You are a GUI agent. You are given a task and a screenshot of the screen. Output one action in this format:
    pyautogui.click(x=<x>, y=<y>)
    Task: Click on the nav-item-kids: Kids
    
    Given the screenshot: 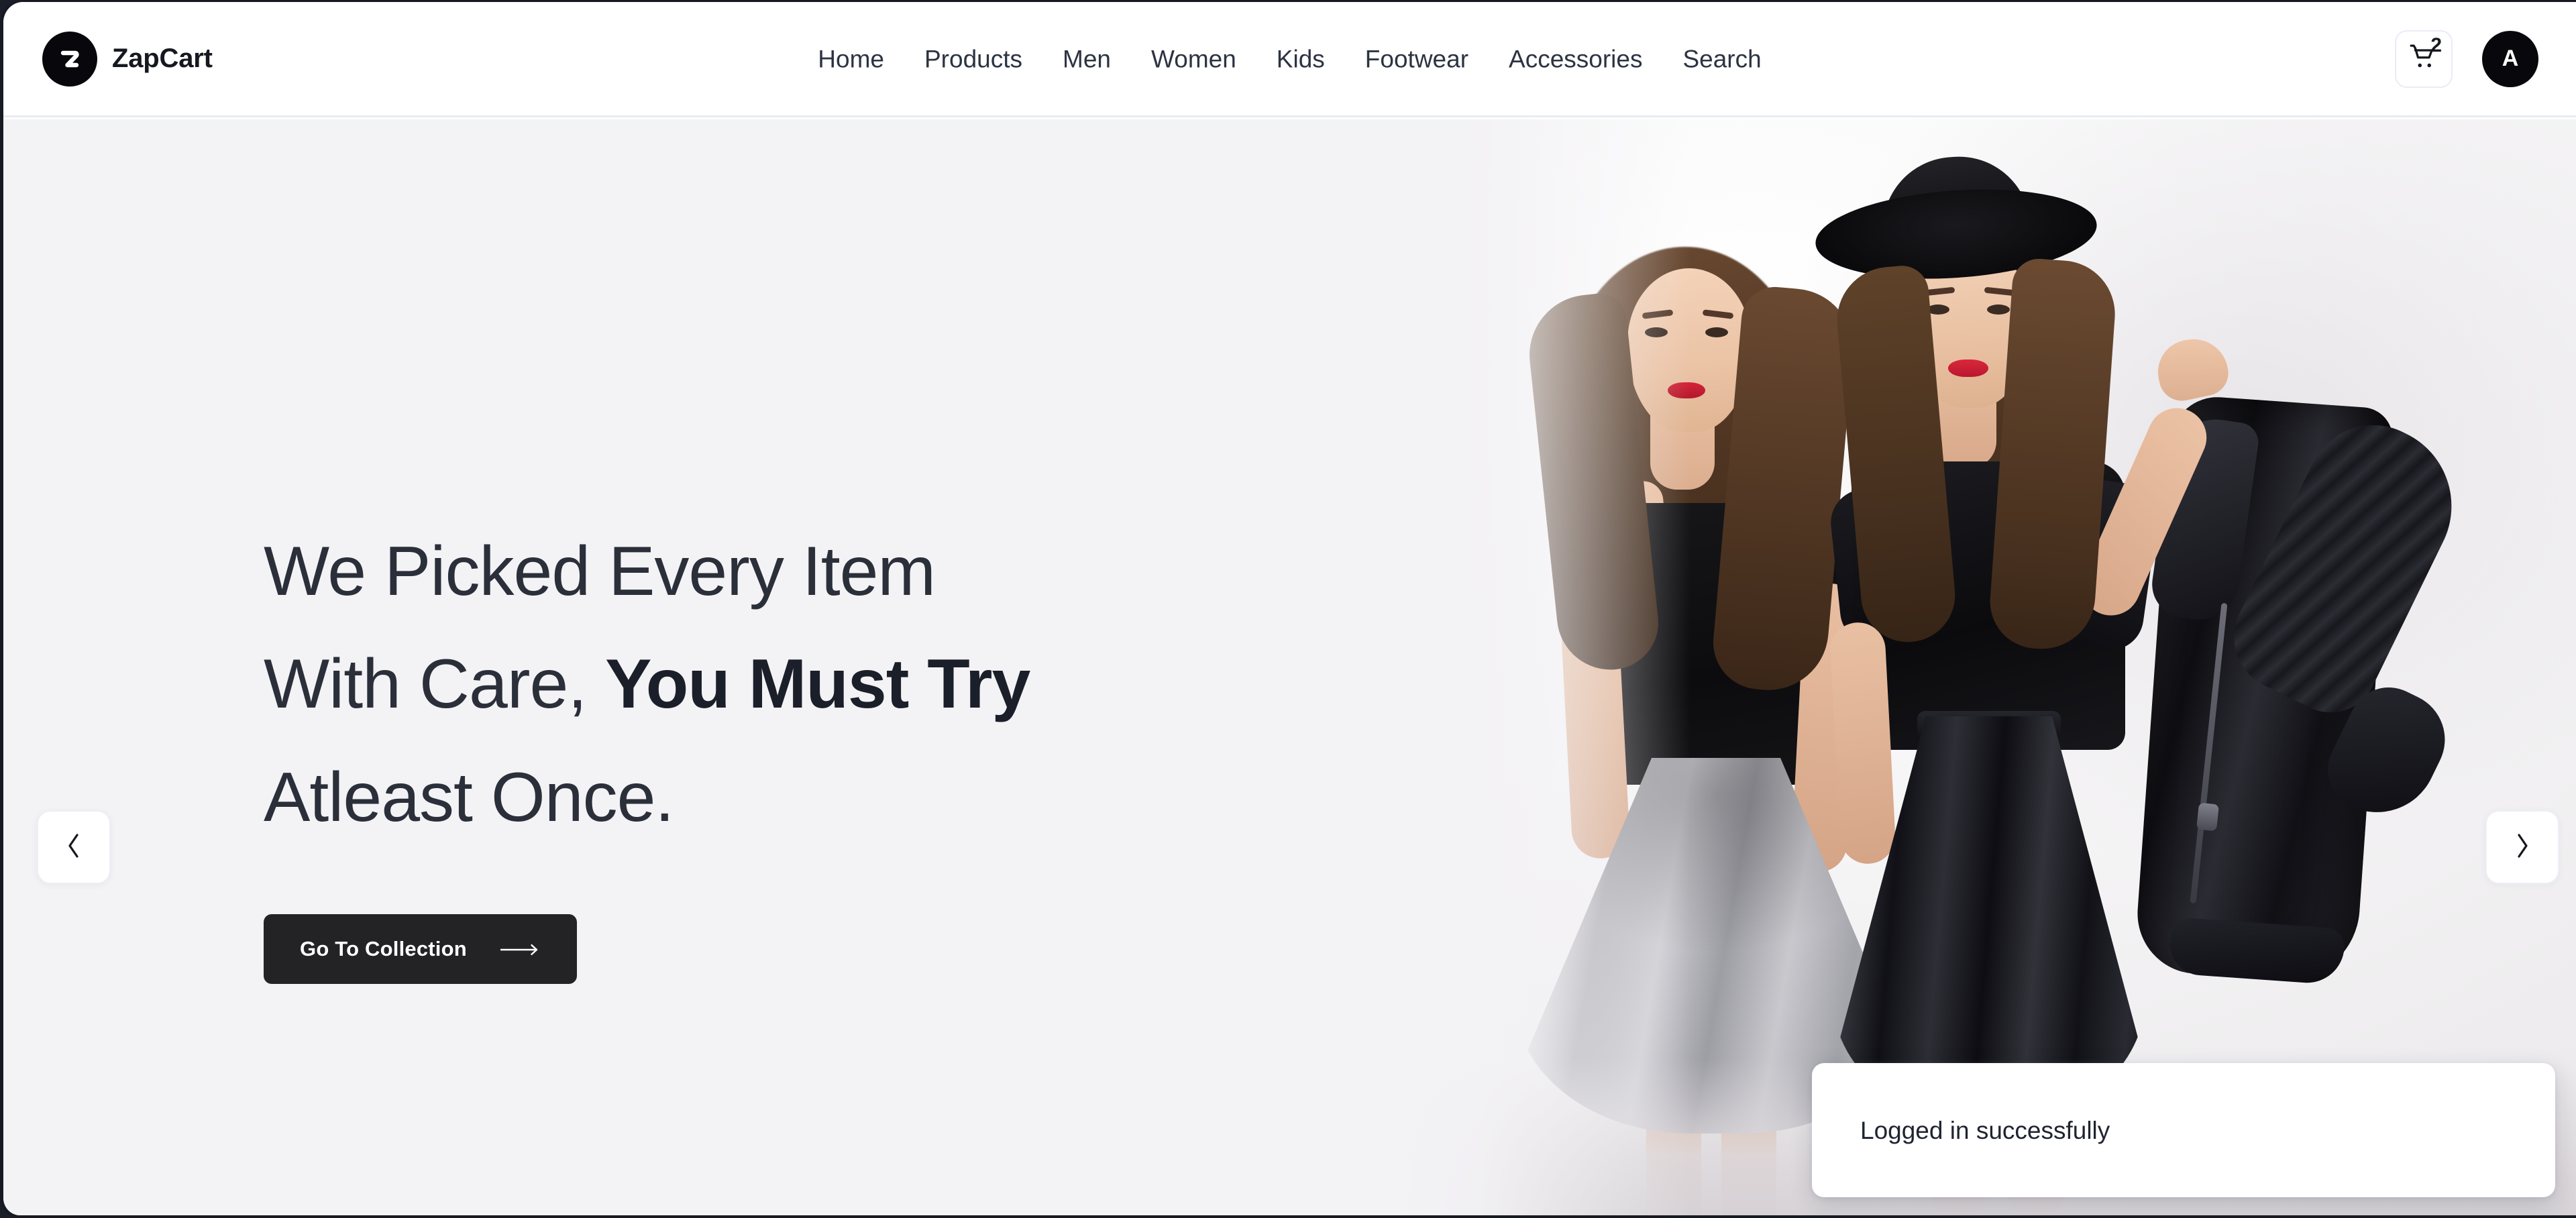 What is the action you would take?
    pyautogui.click(x=1300, y=58)
    